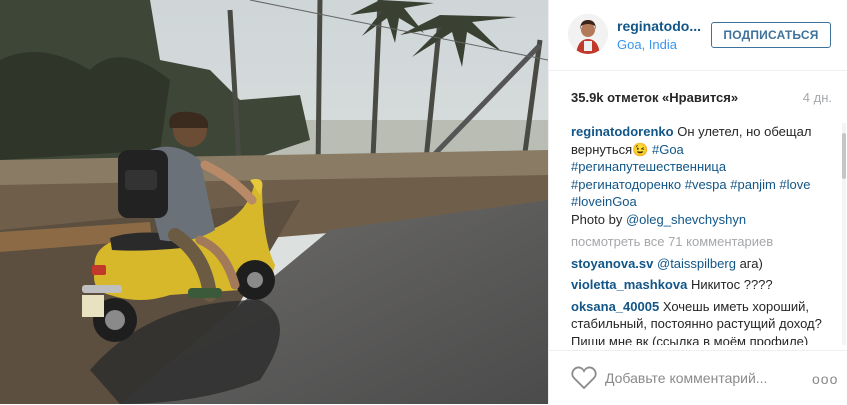 The image size is (847, 405). What do you see at coordinates (731, 284) in the screenshot?
I see `comment-text: Никитос ????` at bounding box center [731, 284].